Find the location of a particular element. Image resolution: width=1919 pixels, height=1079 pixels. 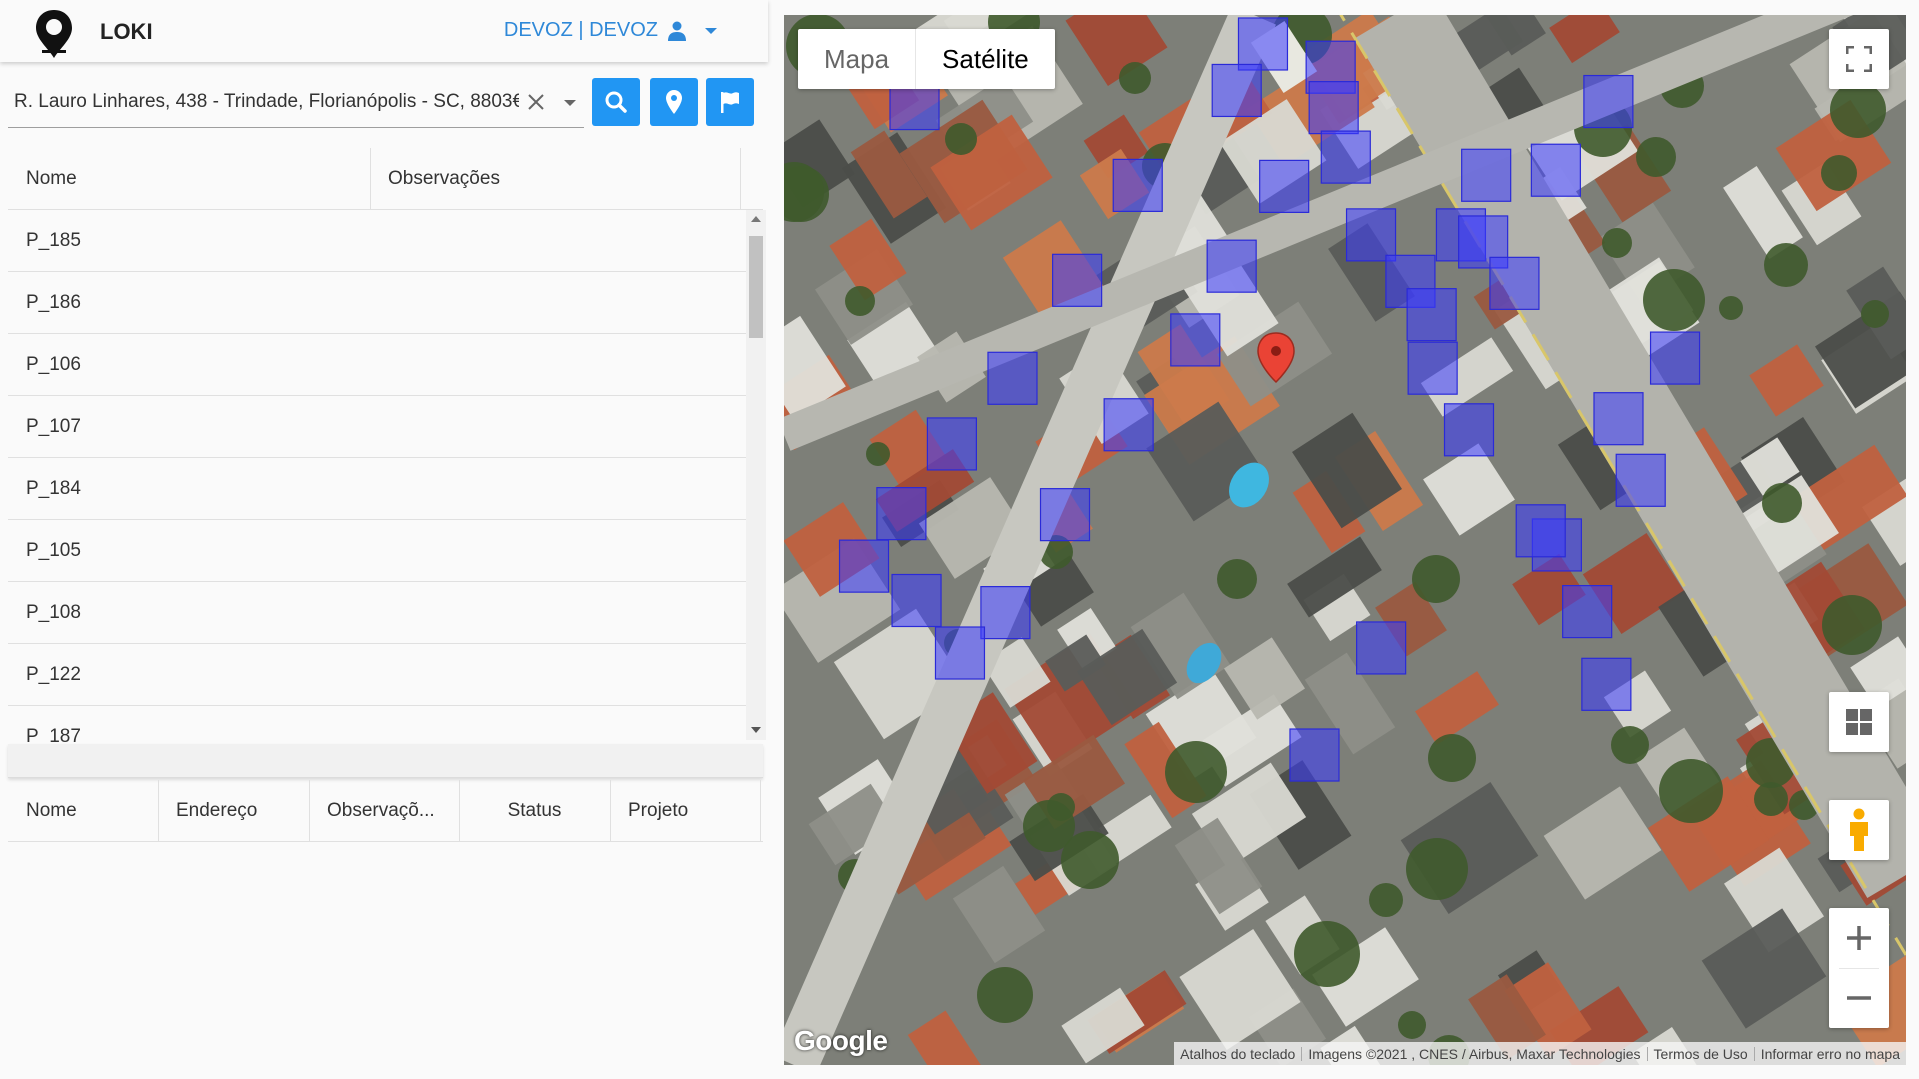

google-logo: Google is located at coordinates (841, 1041).